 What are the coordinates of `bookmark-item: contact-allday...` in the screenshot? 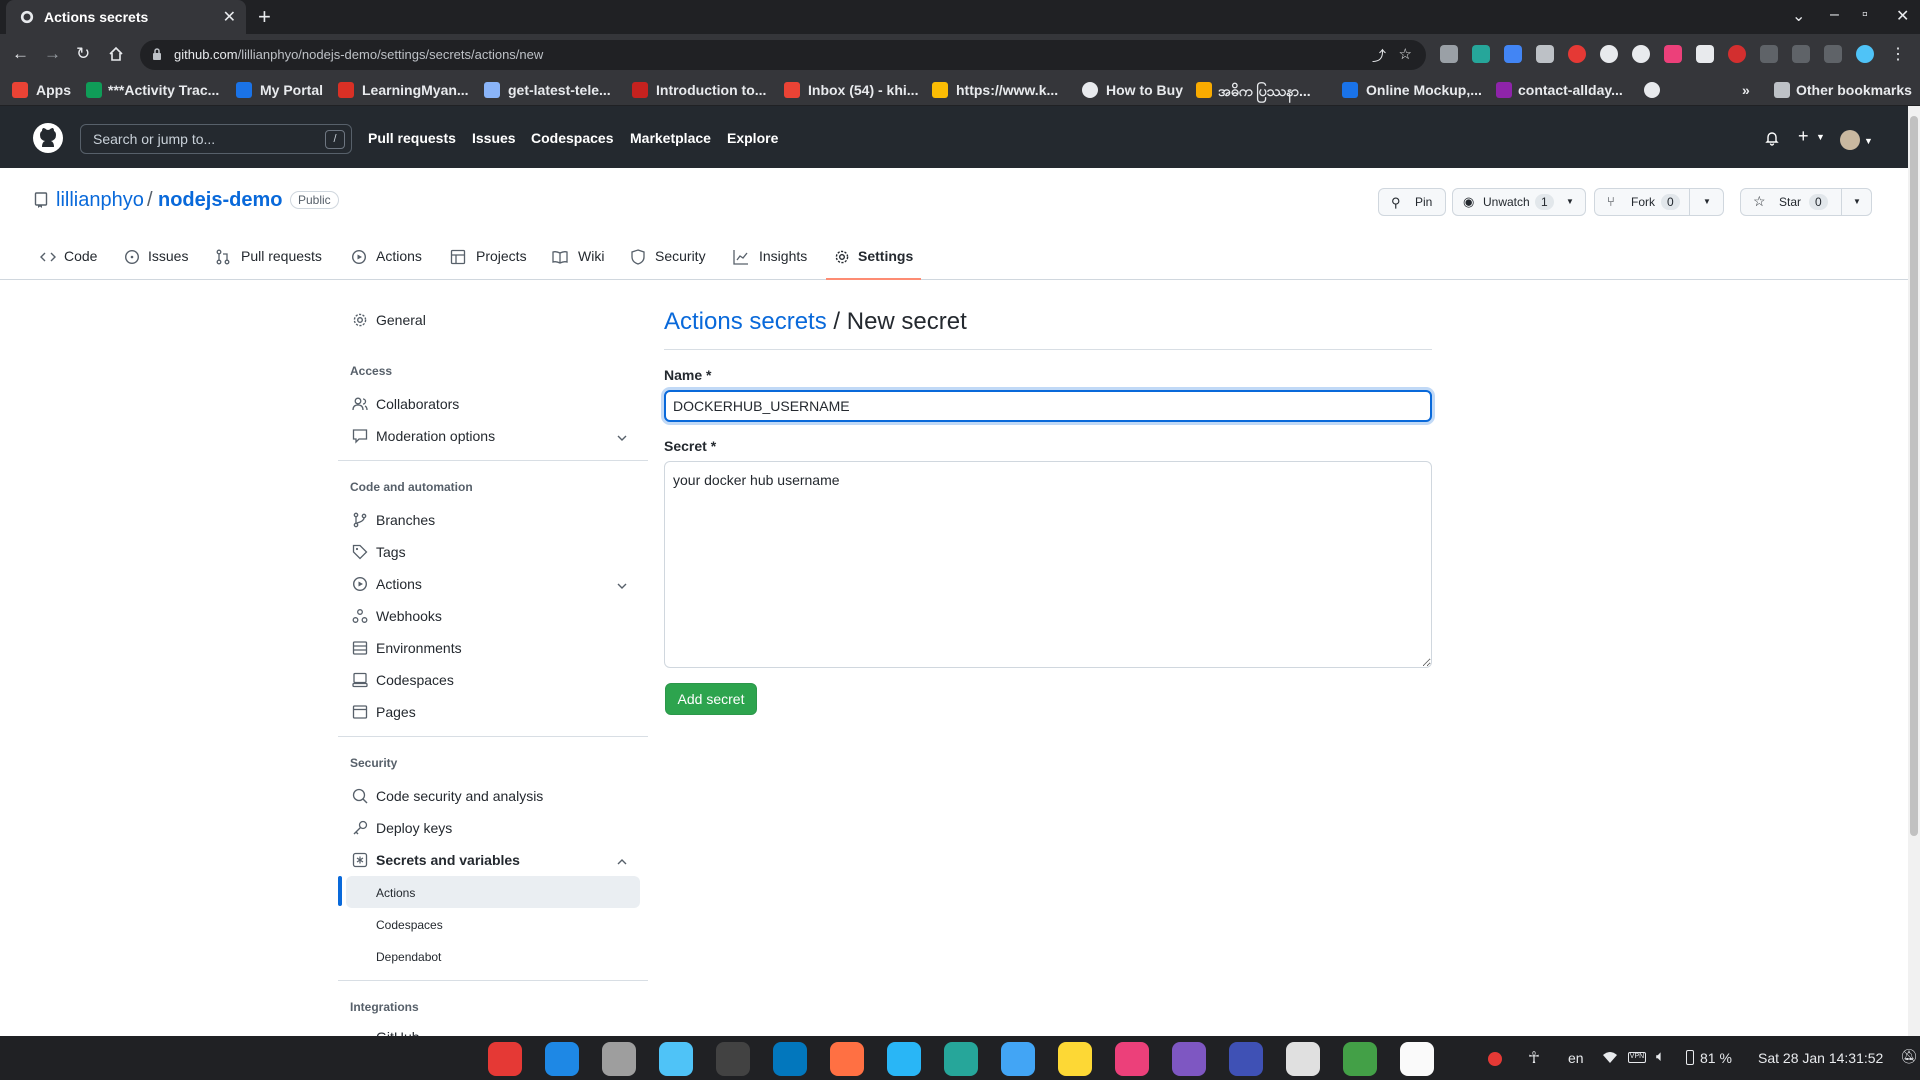 It's located at (1570, 90).